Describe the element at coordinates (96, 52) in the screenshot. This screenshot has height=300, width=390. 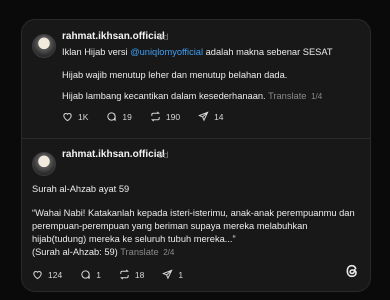
I see `post-text: Iklan Hijab versi` at that location.